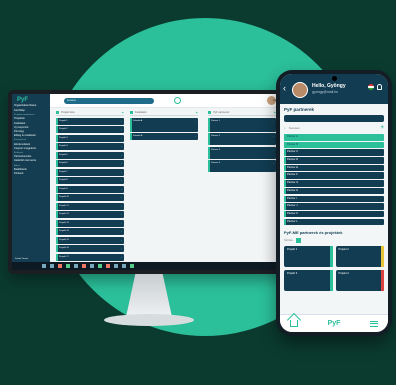 Image resolution: width=396 pixels, height=385 pixels. What do you see at coordinates (284, 88) in the screenshot?
I see `back-icon: ‹` at bounding box center [284, 88].